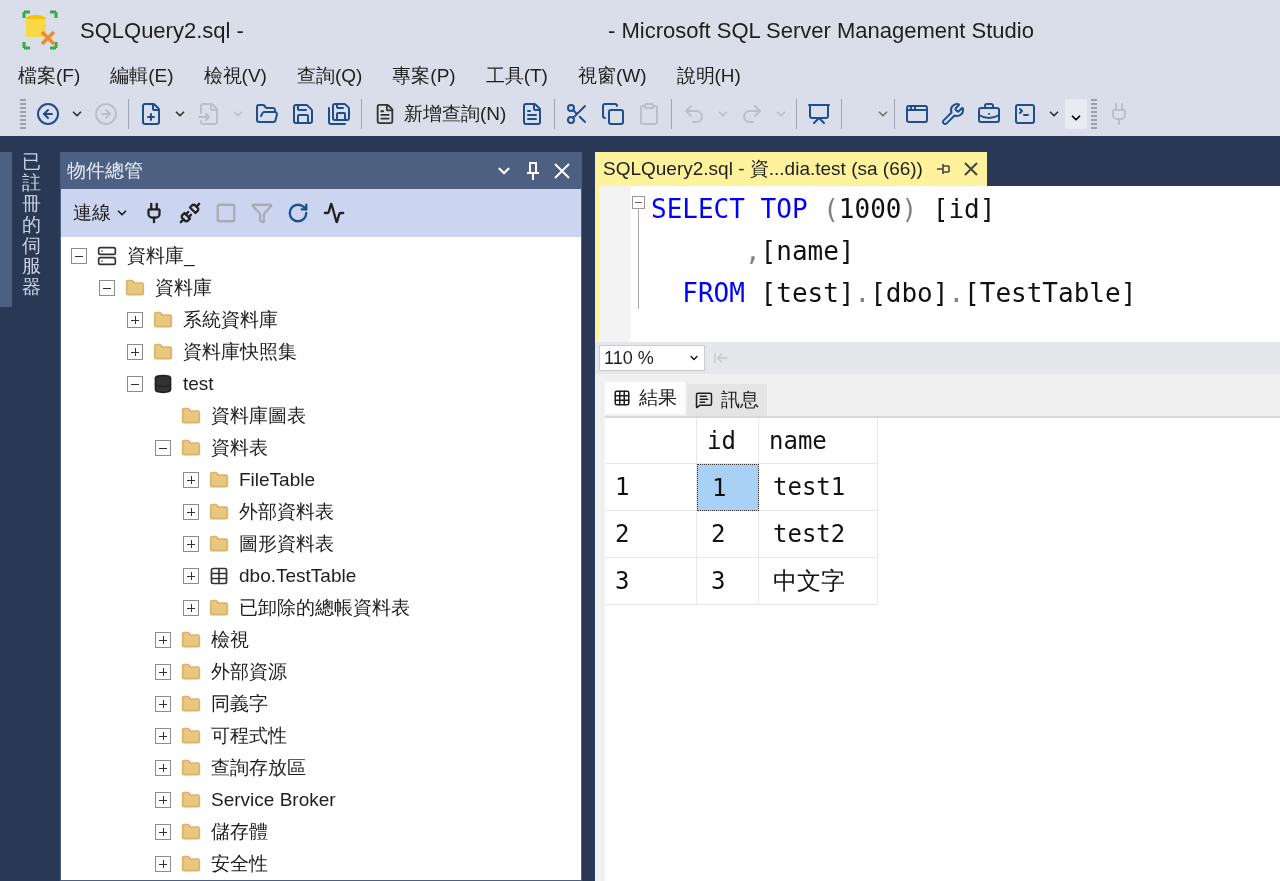 The image size is (1280, 881). I want to click on new-query-button: 新增查詢(N), so click(440, 114).